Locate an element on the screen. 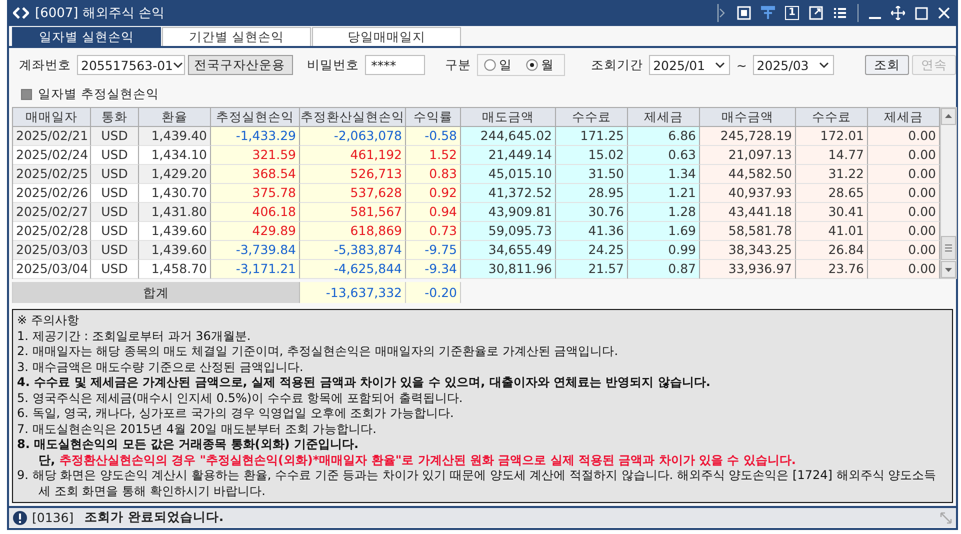 The width and height of the screenshot is (961, 534). page-badge: 1 is located at coordinates (792, 13).